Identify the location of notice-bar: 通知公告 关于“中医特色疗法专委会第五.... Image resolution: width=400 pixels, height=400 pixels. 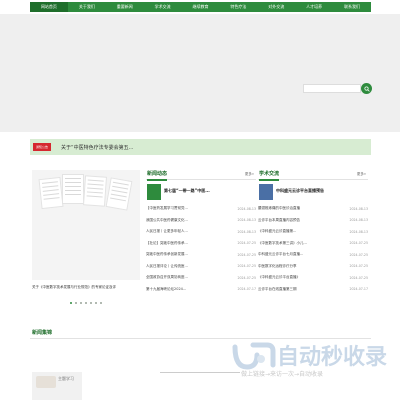
(200, 147).